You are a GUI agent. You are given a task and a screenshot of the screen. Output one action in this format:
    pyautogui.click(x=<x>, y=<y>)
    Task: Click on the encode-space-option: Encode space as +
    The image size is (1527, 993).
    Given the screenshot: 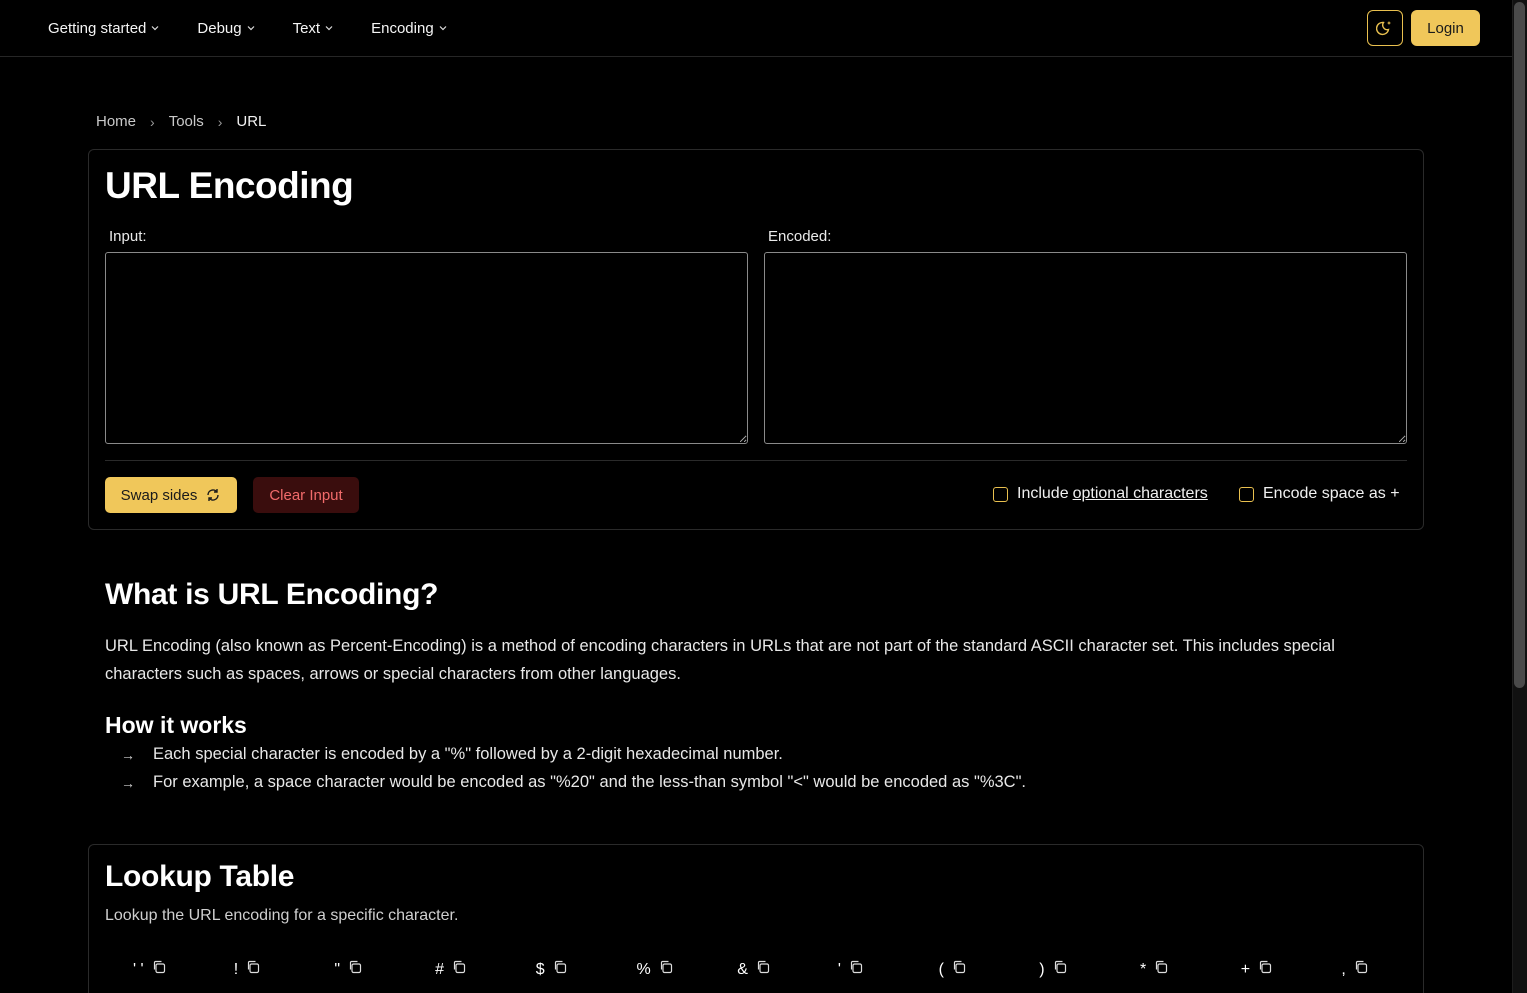 What is the action you would take?
    pyautogui.click(x=1319, y=494)
    